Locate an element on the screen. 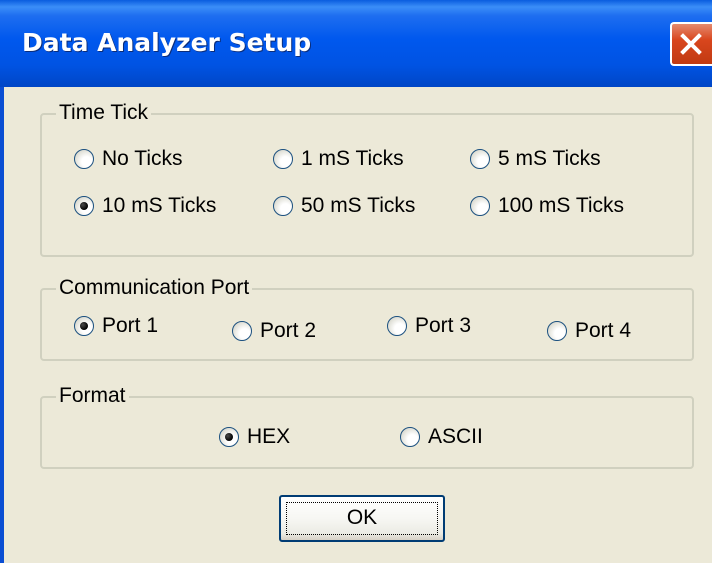  close-button is located at coordinates (691, 44).